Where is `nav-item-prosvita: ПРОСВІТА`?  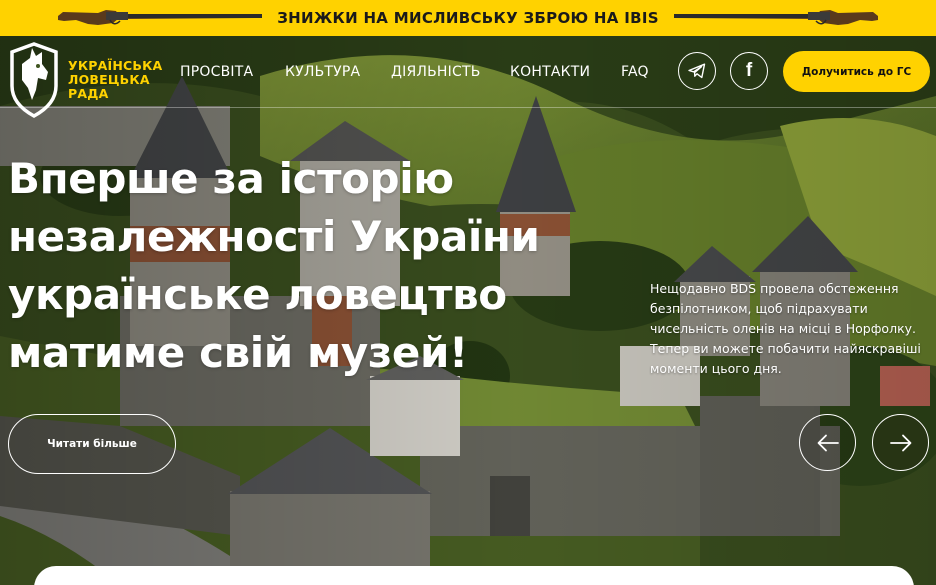
nav-item-prosvita: ПРОСВІТА is located at coordinates (216, 72).